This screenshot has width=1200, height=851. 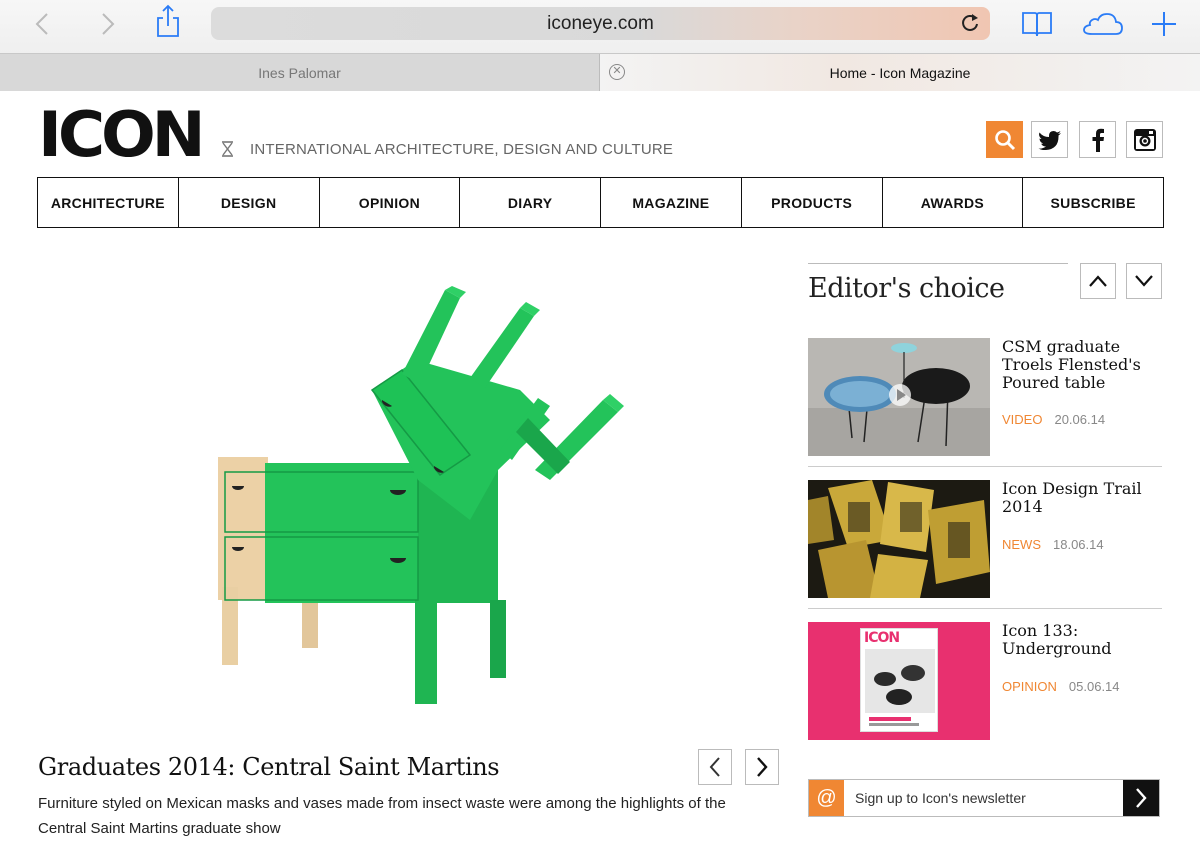 I want to click on thumbnail-poured-tables, so click(x=899, y=397).